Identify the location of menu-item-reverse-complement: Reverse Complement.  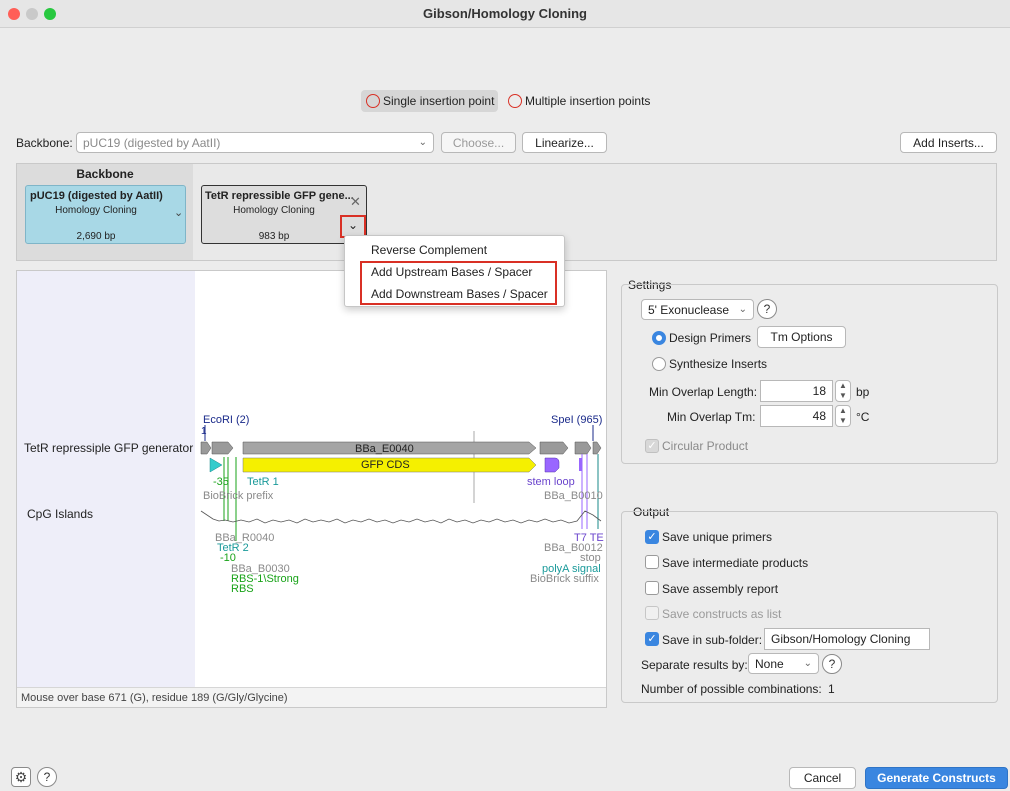
(429, 250).